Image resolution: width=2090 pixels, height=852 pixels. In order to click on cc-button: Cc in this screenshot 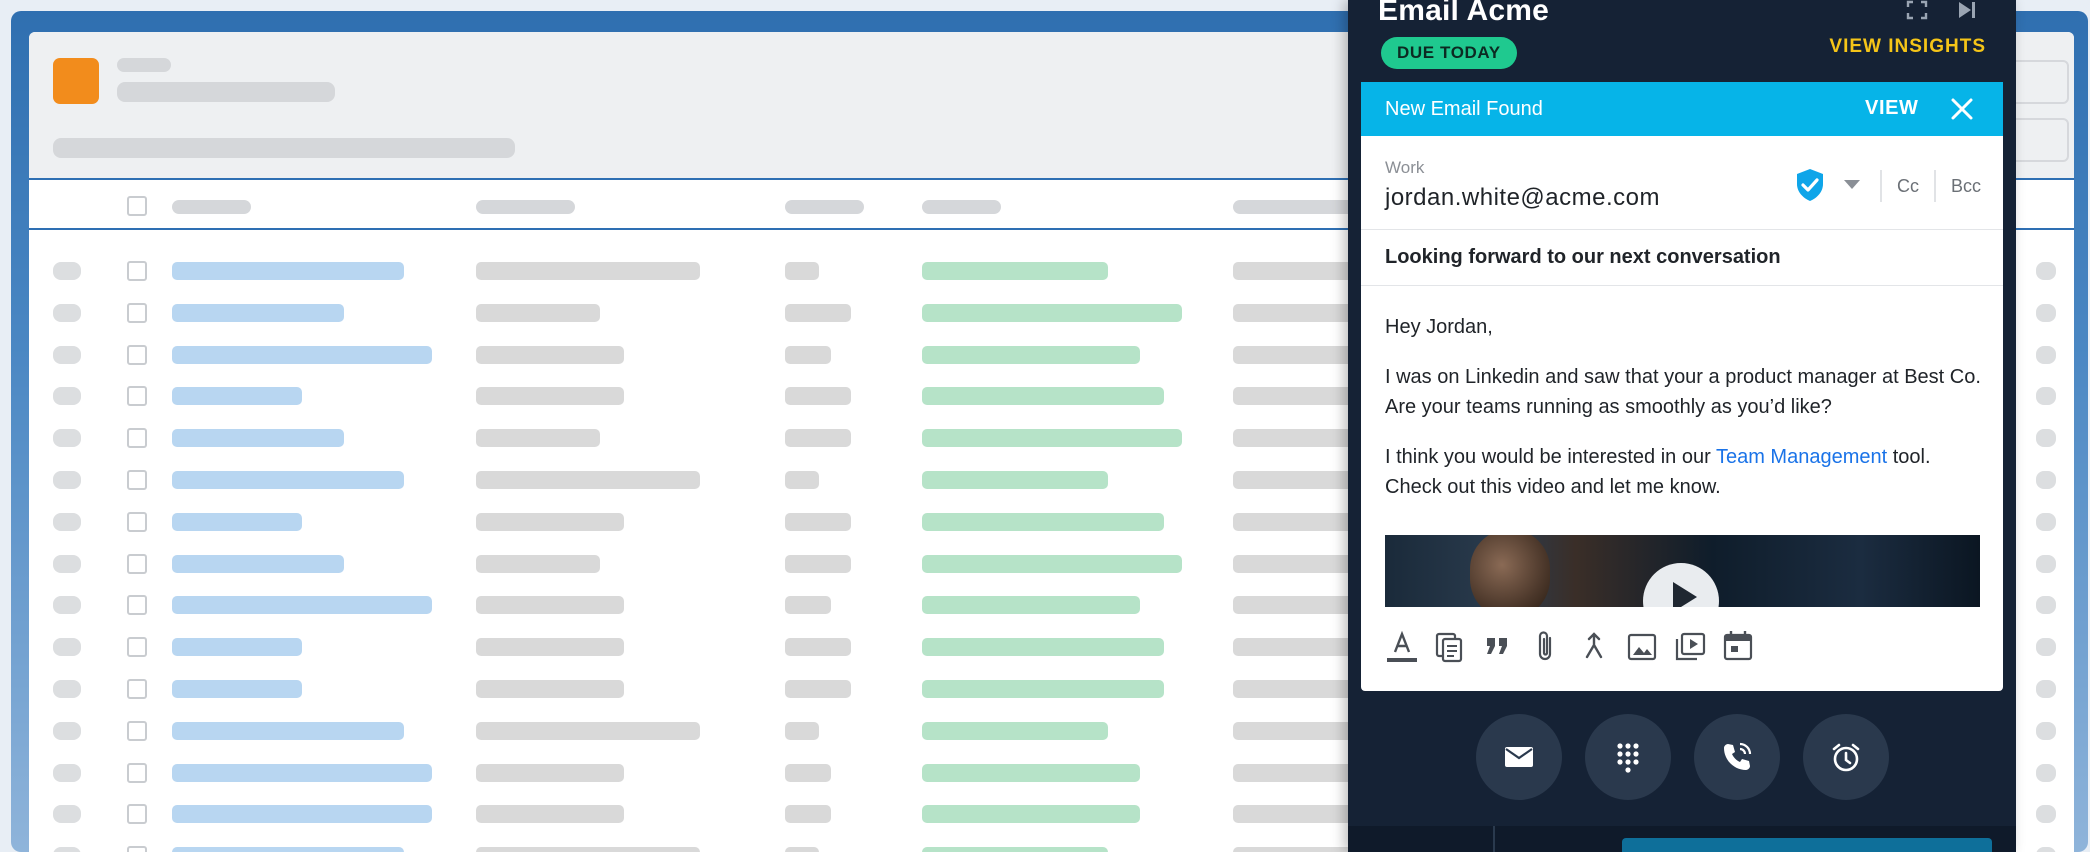, I will do `click(1908, 186)`.